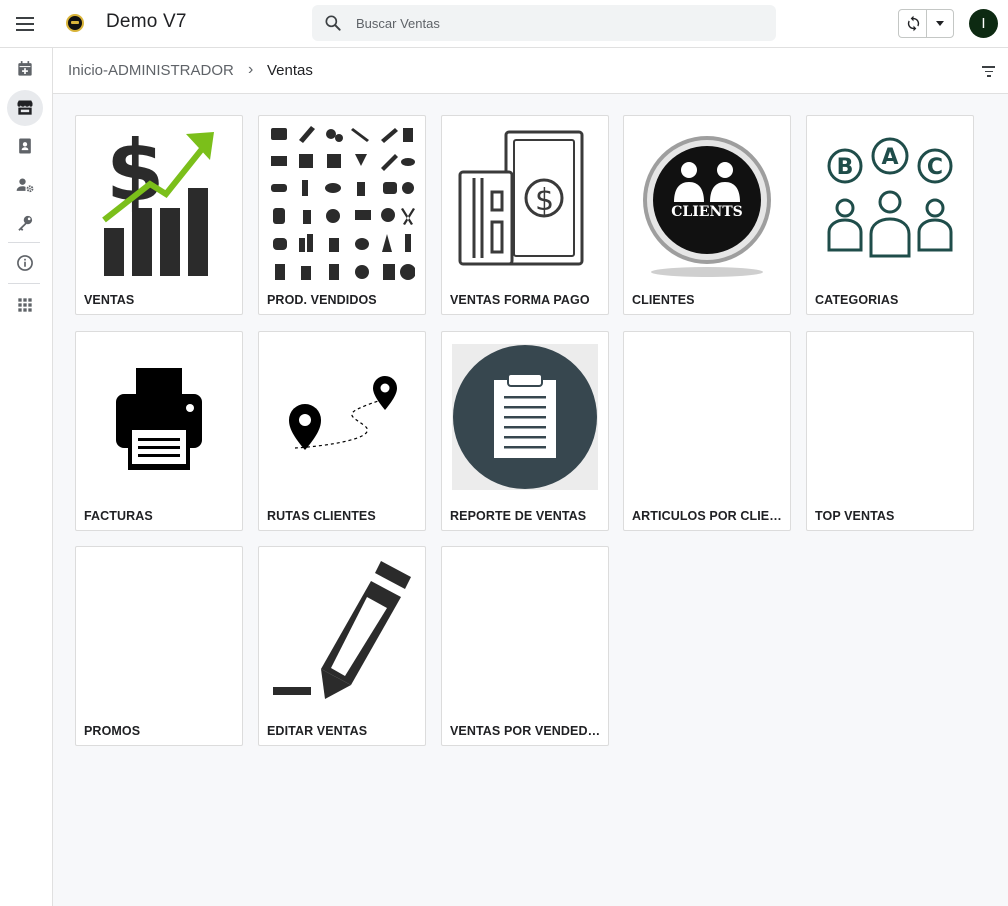 This screenshot has height=906, width=1008. What do you see at coordinates (159, 646) in the screenshot?
I see `card-promos: PROMOS` at bounding box center [159, 646].